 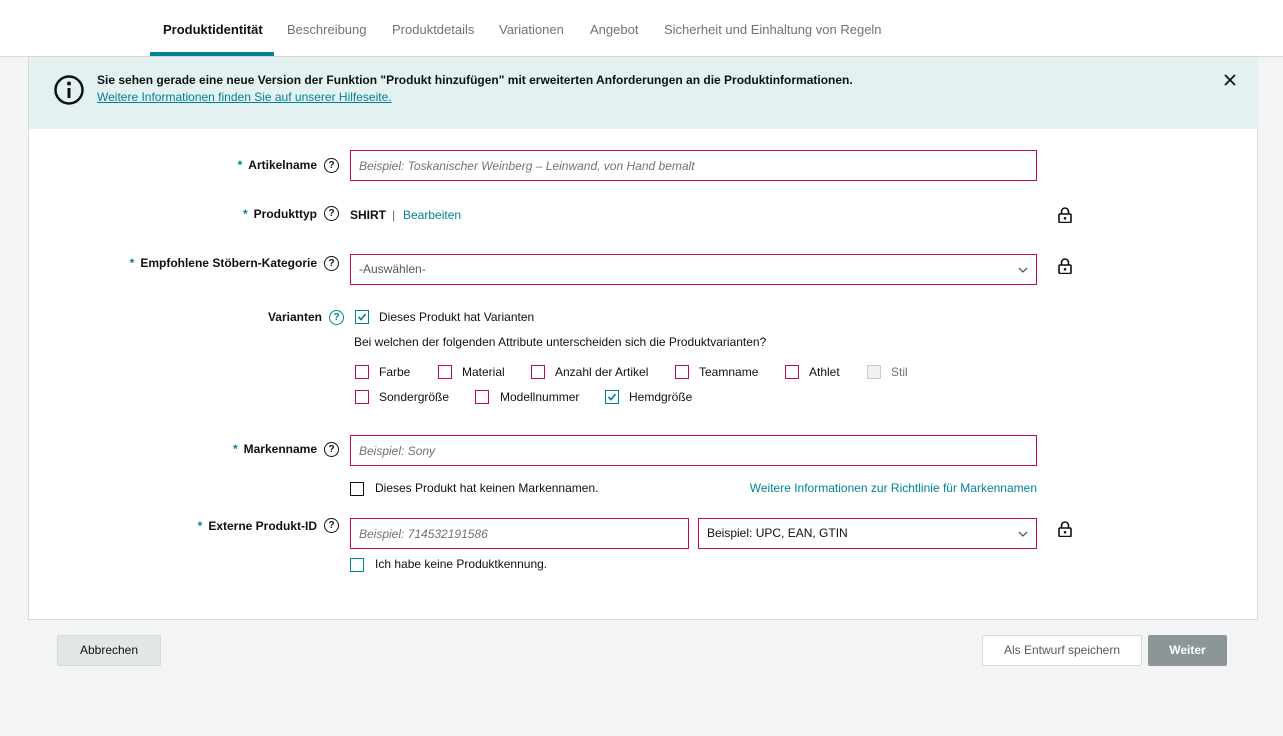 What do you see at coordinates (531, 29) in the screenshot?
I see `tab-variations: Variationen` at bounding box center [531, 29].